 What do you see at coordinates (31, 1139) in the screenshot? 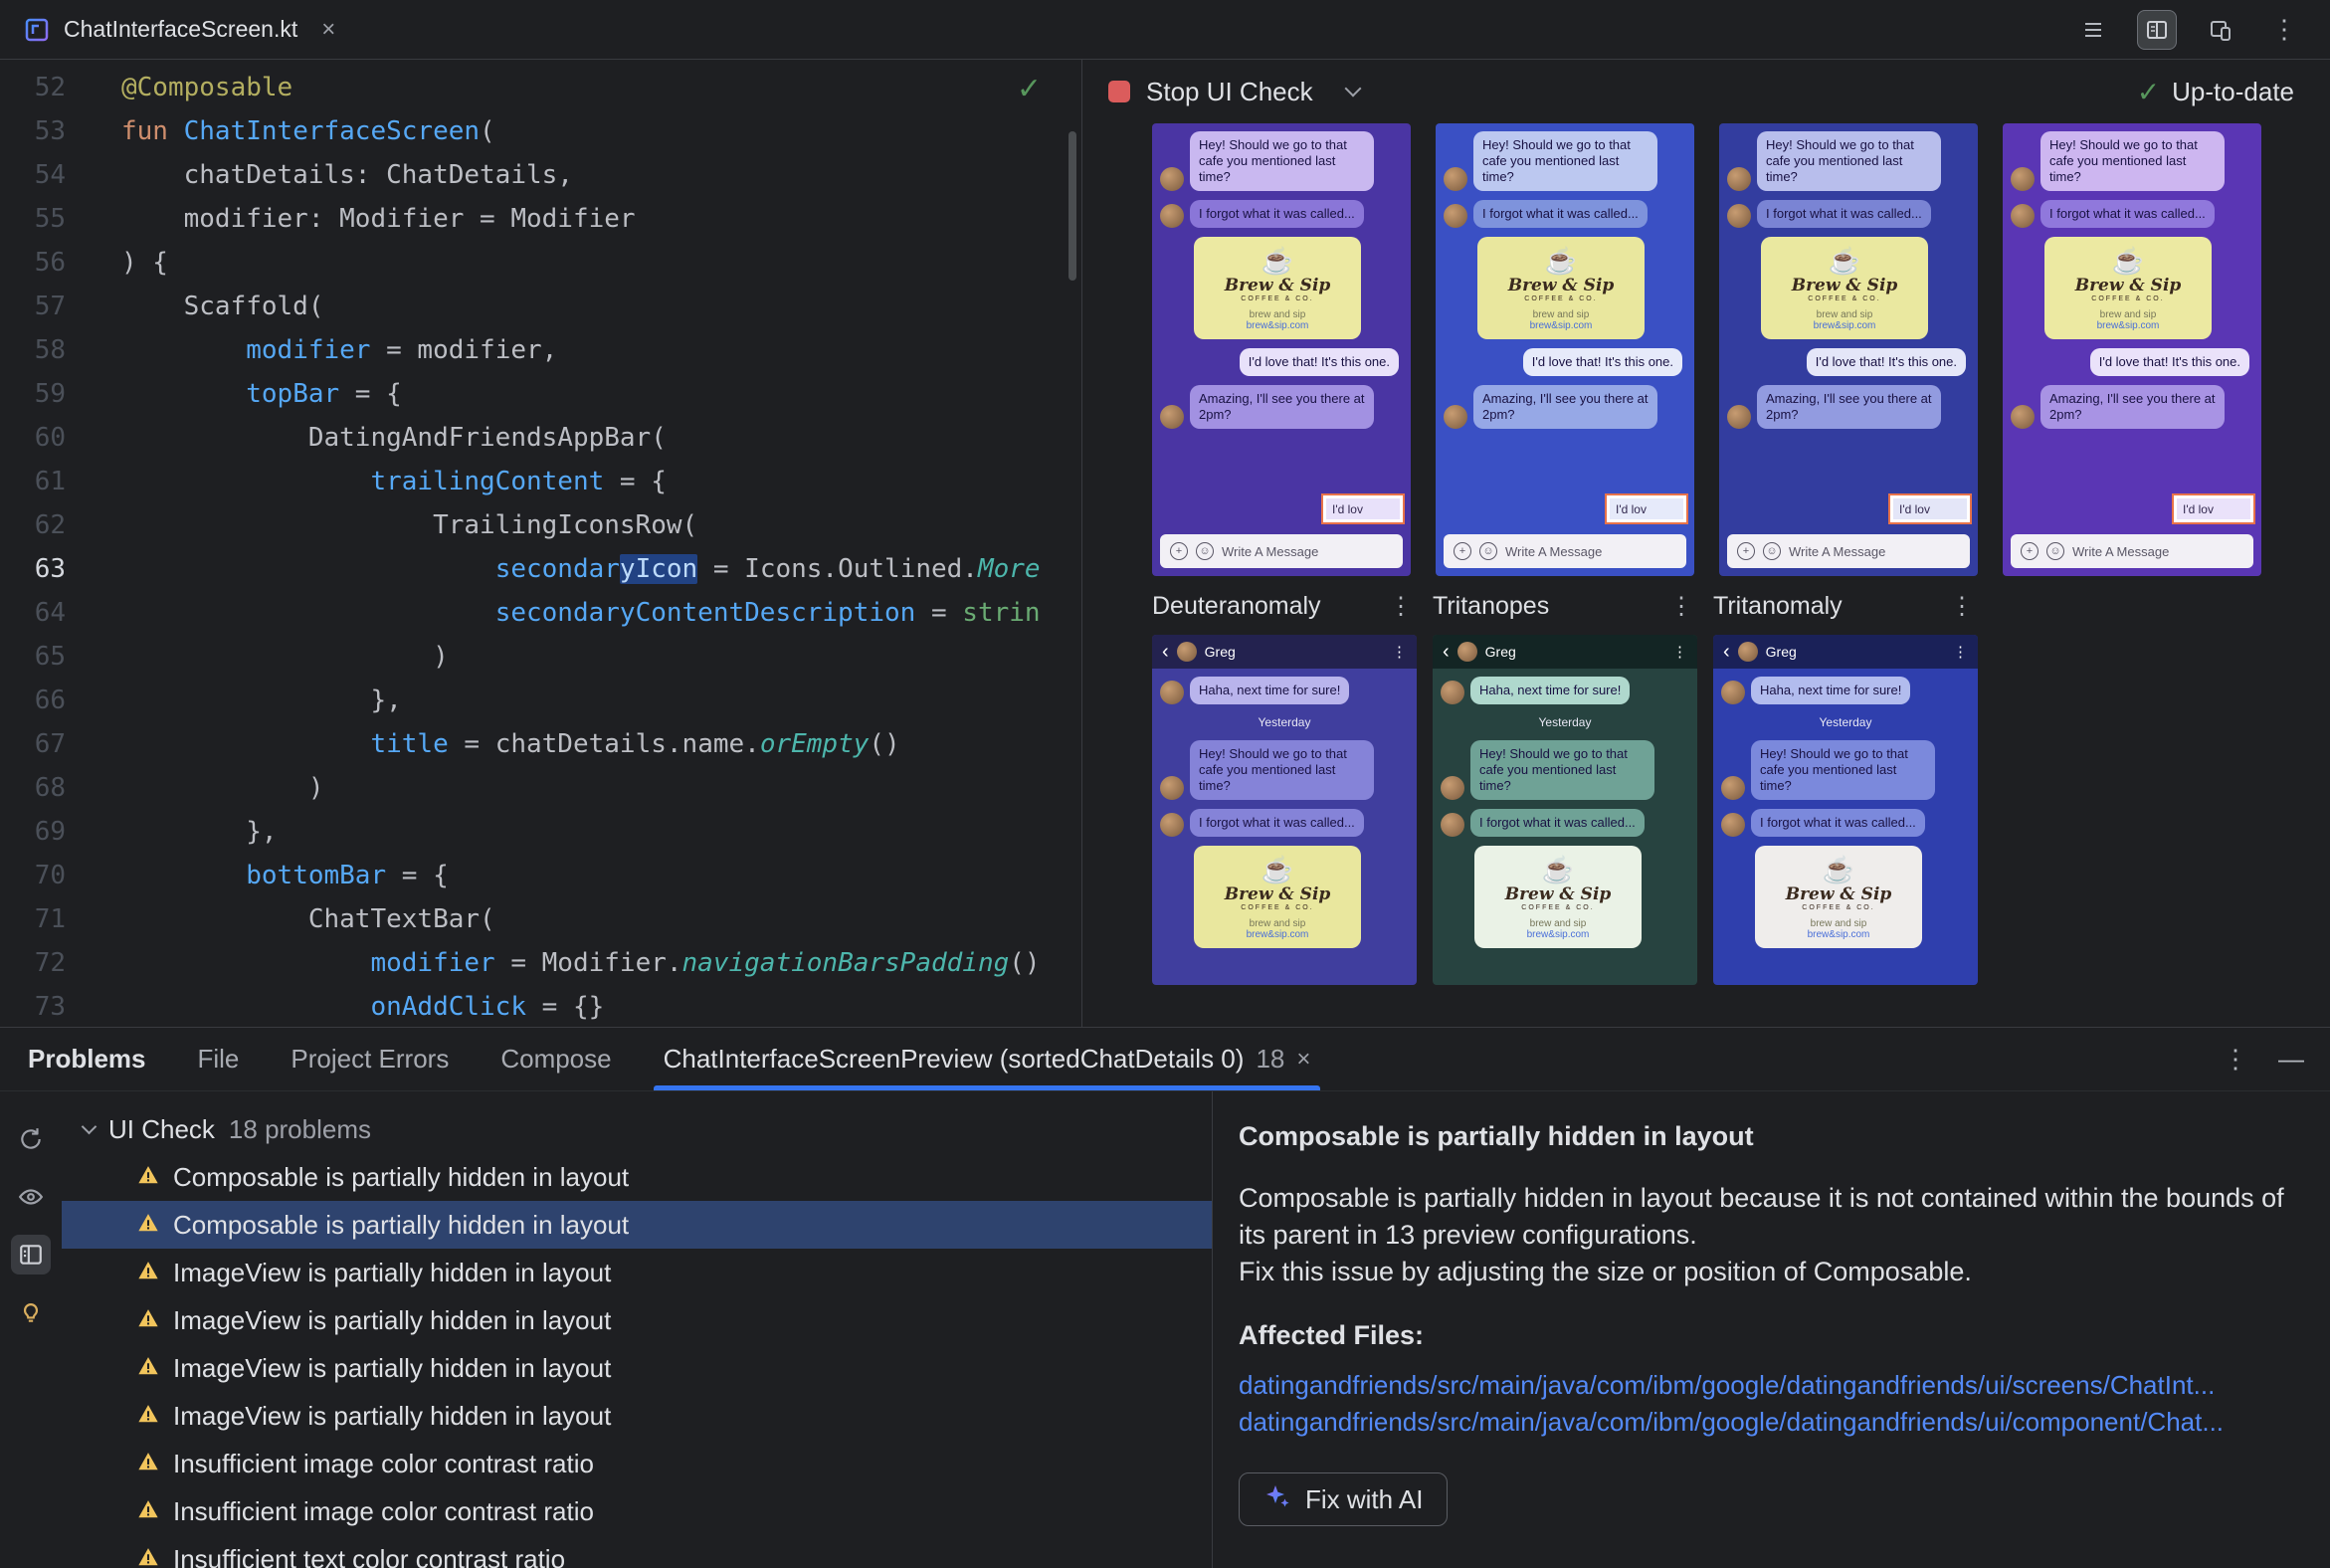
I see `refresh-icon` at bounding box center [31, 1139].